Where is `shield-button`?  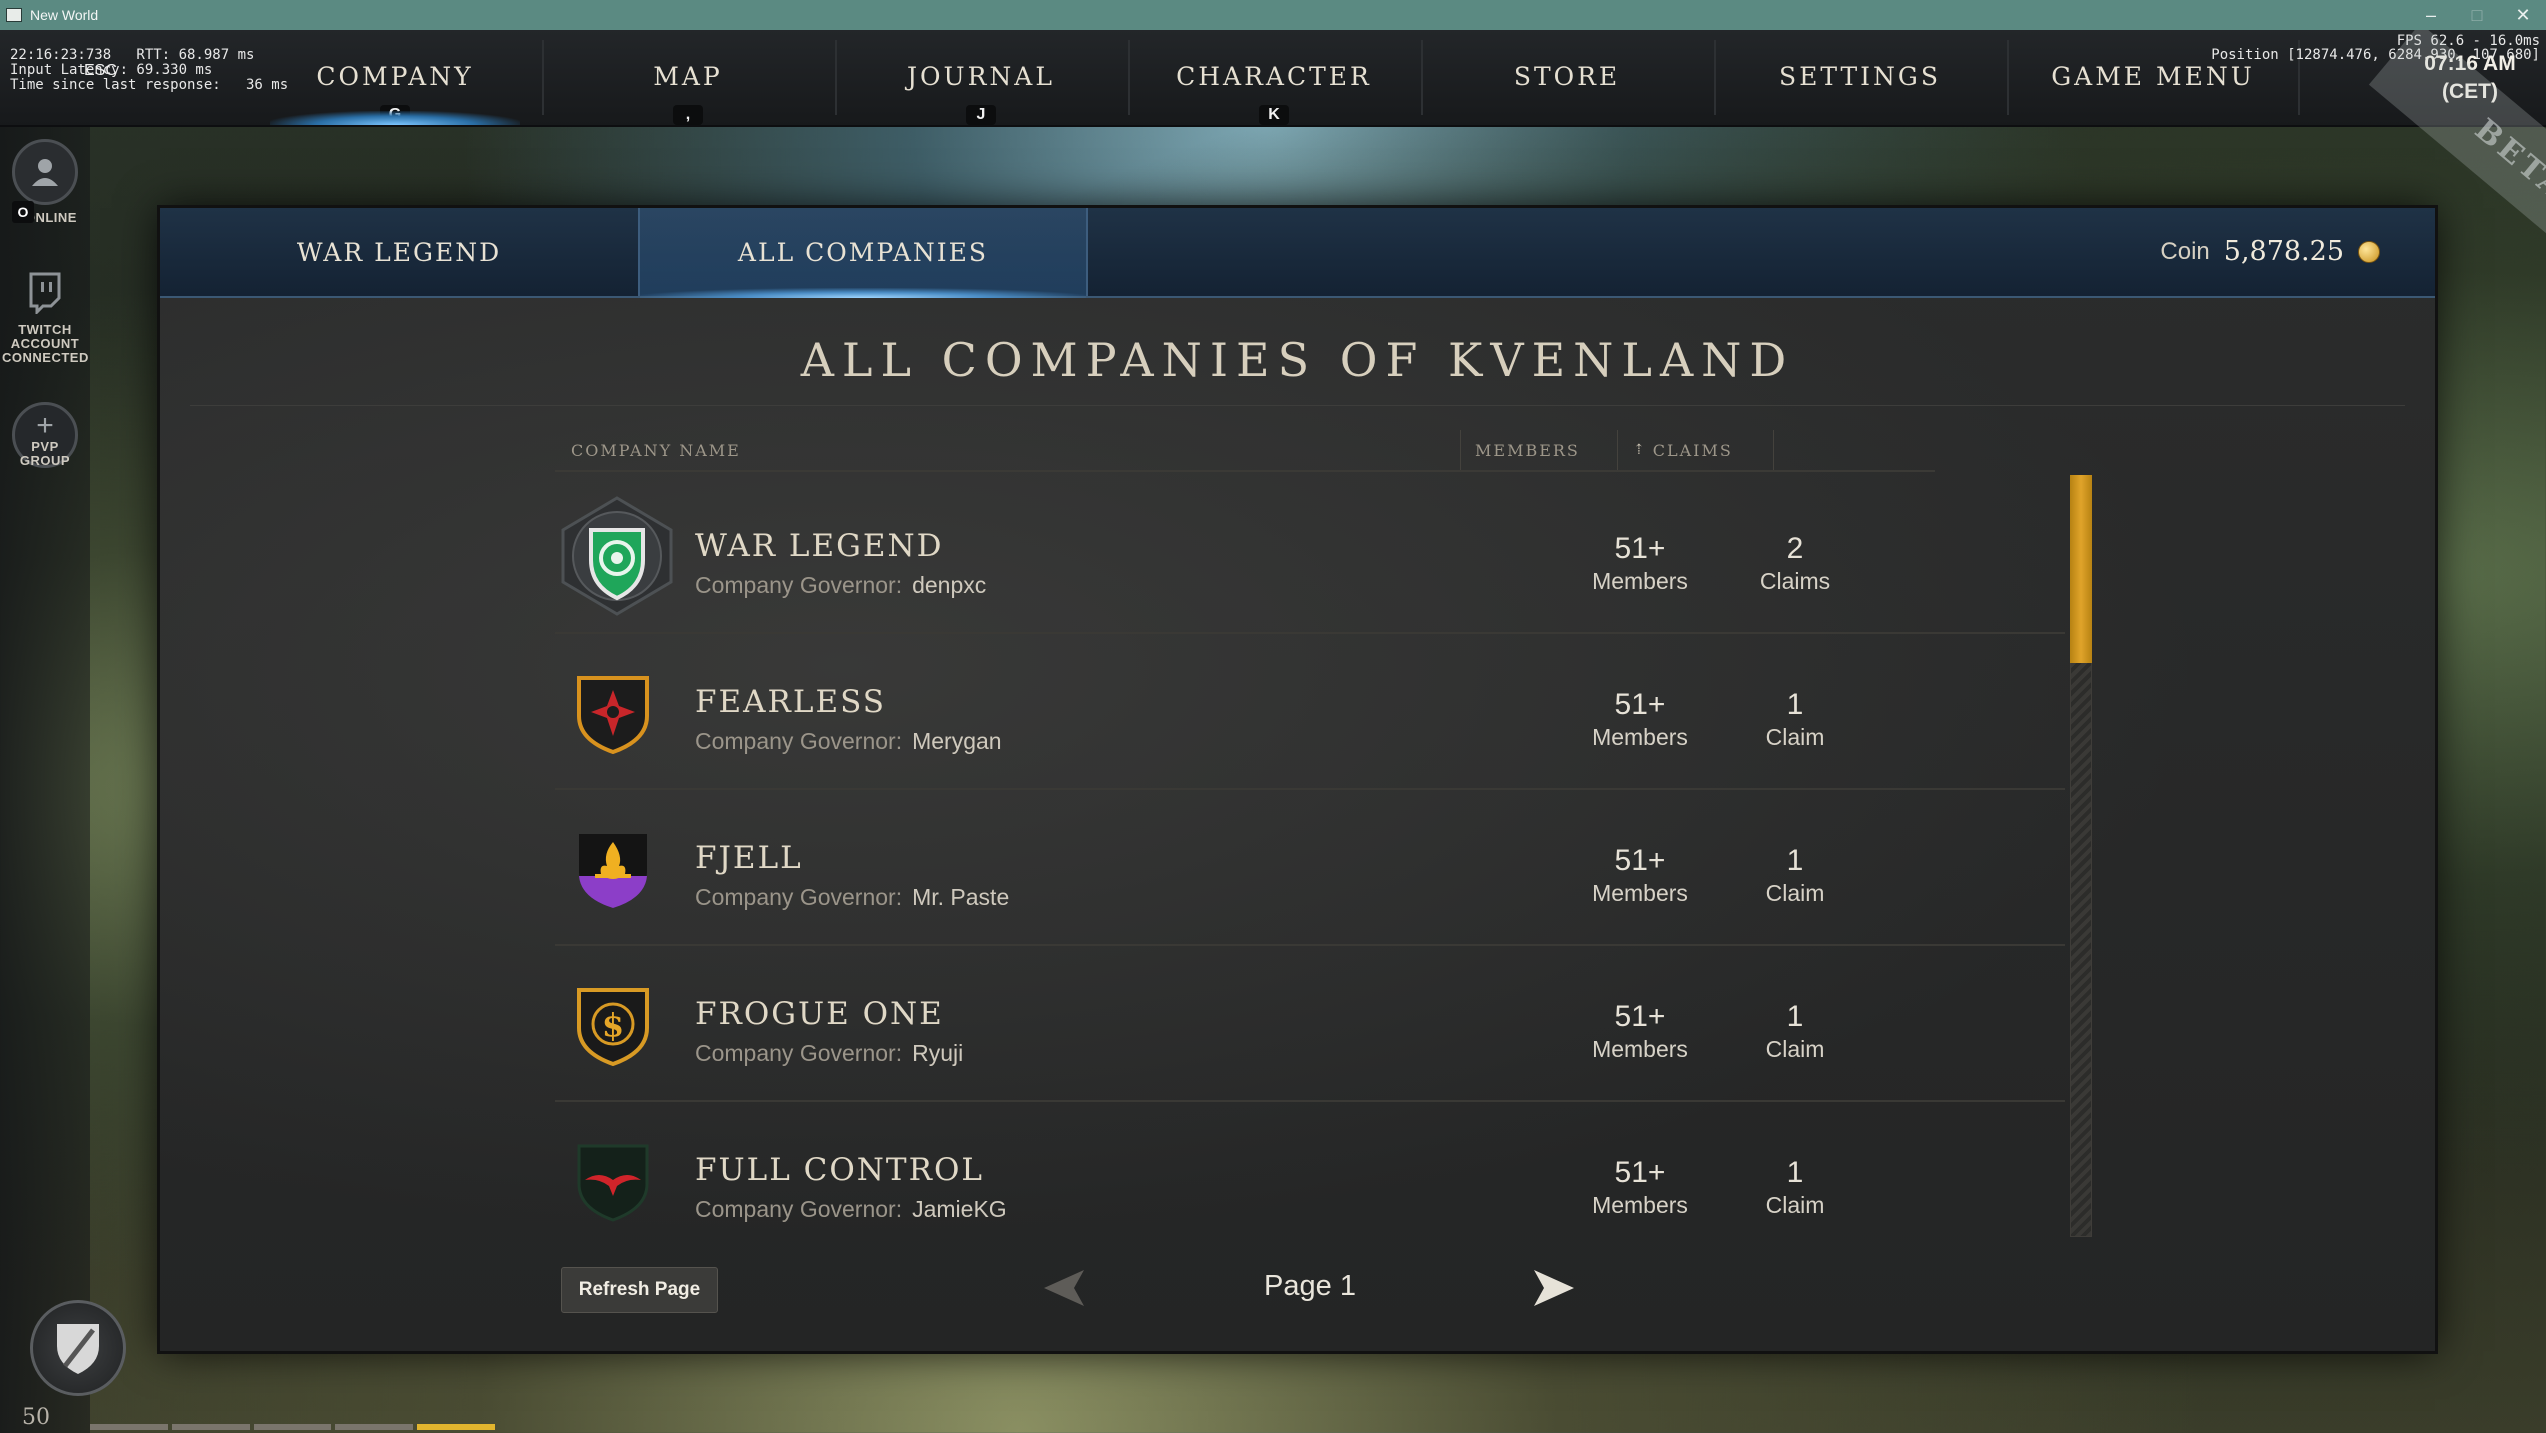 shield-button is located at coordinates (78, 1348).